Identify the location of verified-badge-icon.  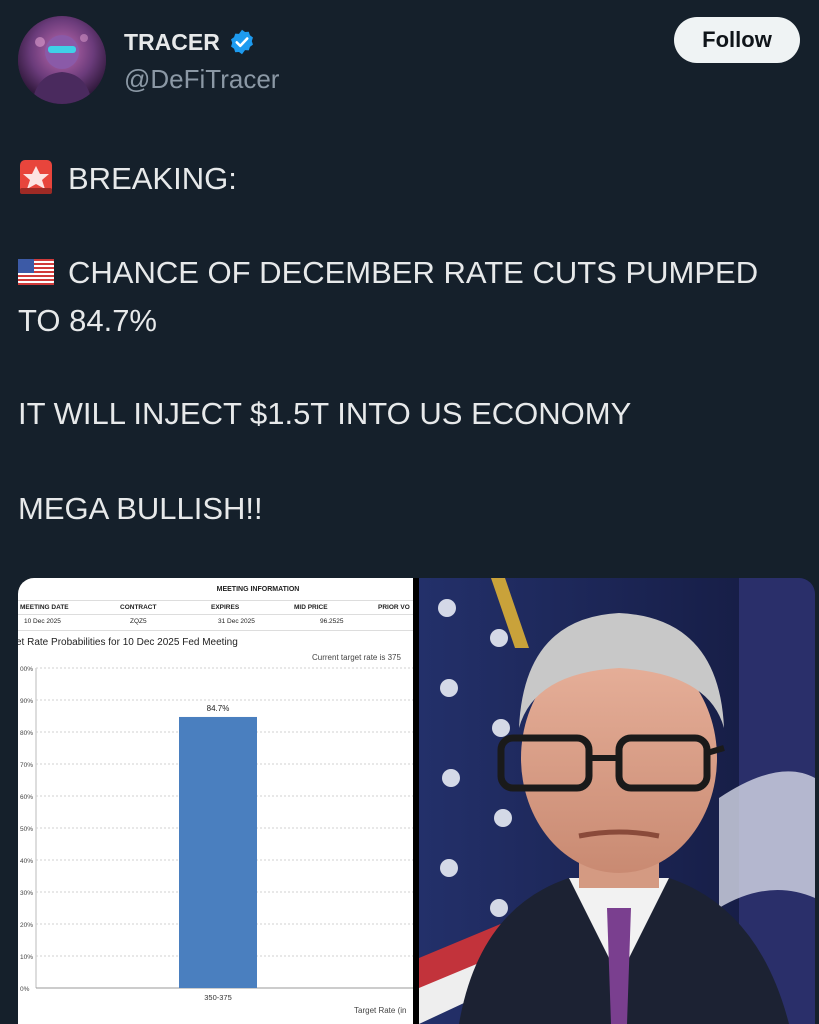
(241, 42).